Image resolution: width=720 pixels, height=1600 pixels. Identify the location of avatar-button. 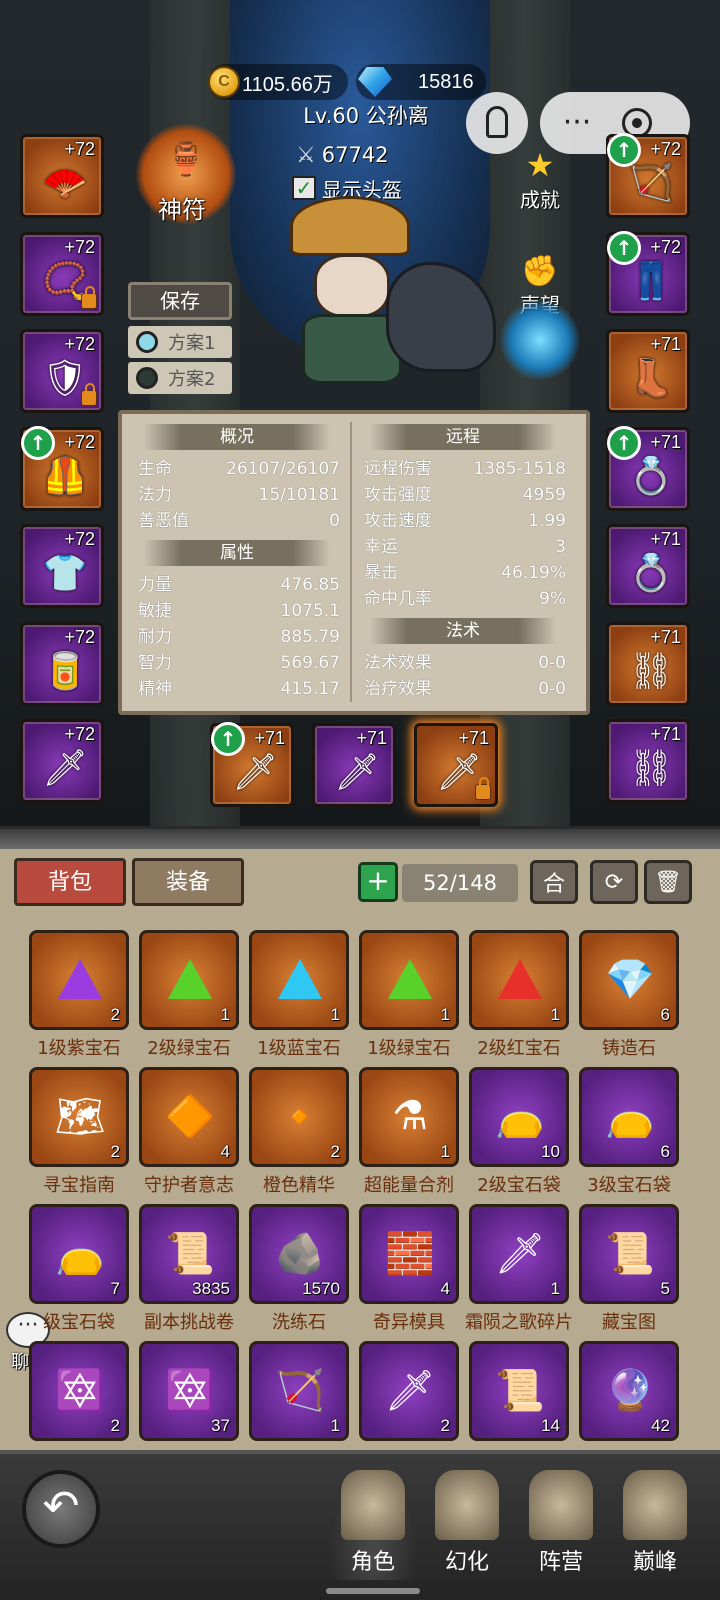
(497, 123).